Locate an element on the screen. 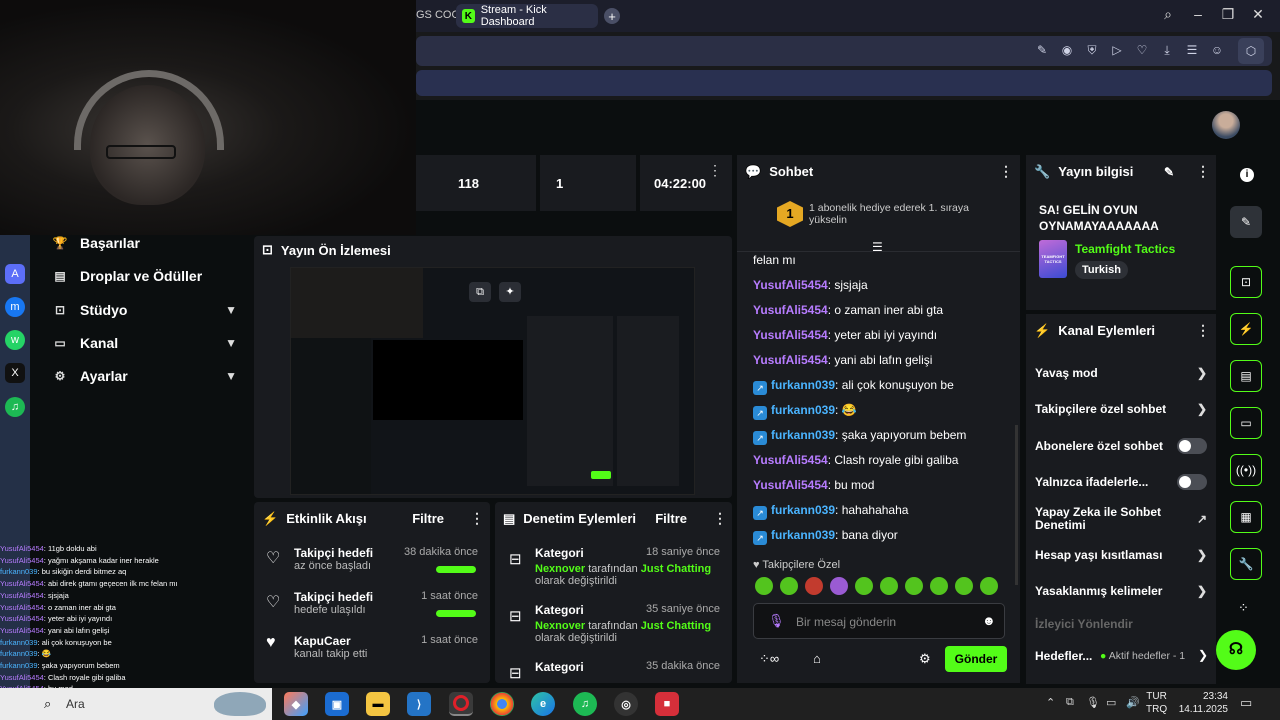 The image size is (1280, 720). pip-icon: ⧉ is located at coordinates (480, 292).